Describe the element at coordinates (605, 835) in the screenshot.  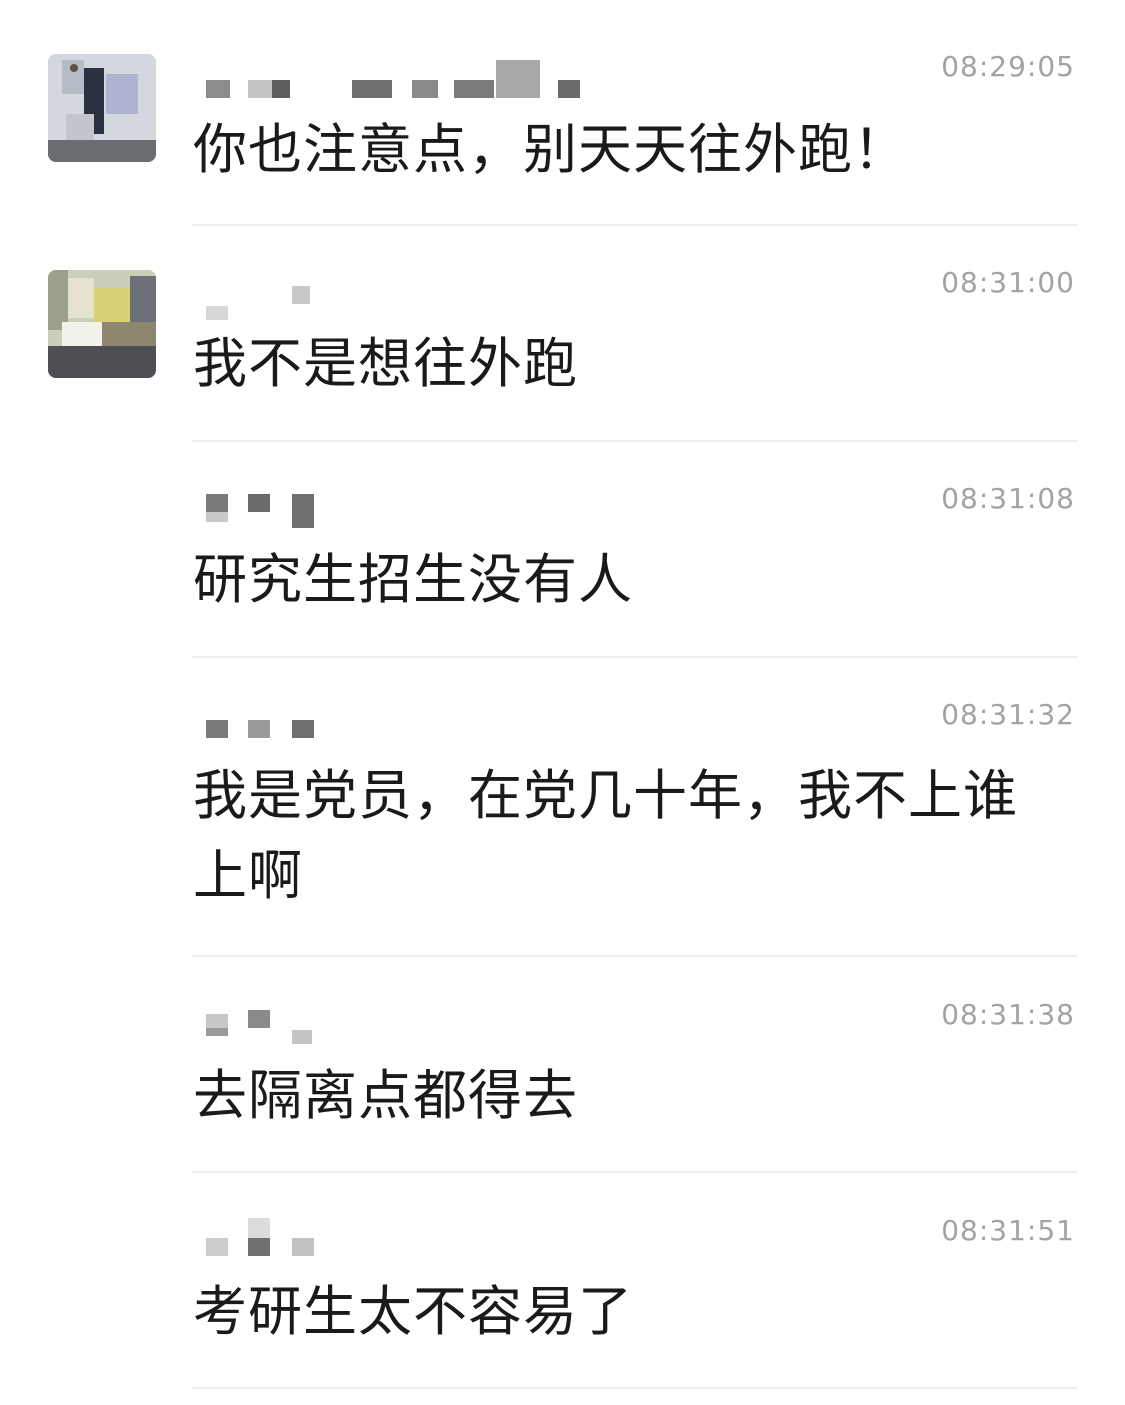
I see `message-text: 我是党员，在党几十年，我不上谁上啊` at that location.